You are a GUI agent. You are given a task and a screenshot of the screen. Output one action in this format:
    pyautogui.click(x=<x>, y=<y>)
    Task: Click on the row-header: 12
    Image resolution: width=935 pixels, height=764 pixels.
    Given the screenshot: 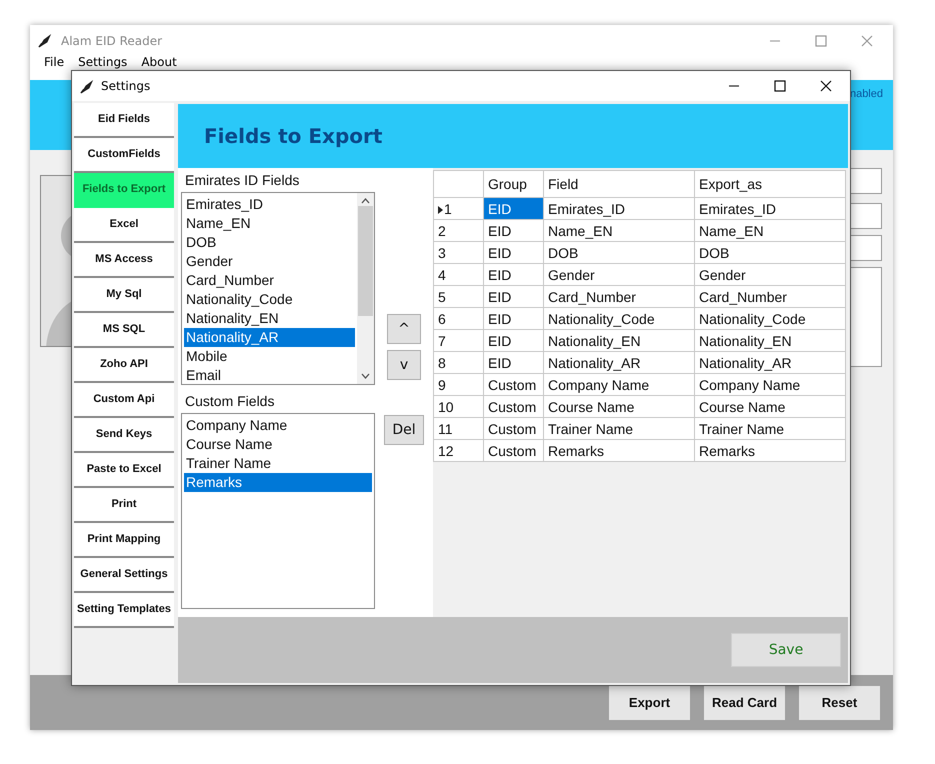 What is the action you would take?
    pyautogui.click(x=459, y=451)
    